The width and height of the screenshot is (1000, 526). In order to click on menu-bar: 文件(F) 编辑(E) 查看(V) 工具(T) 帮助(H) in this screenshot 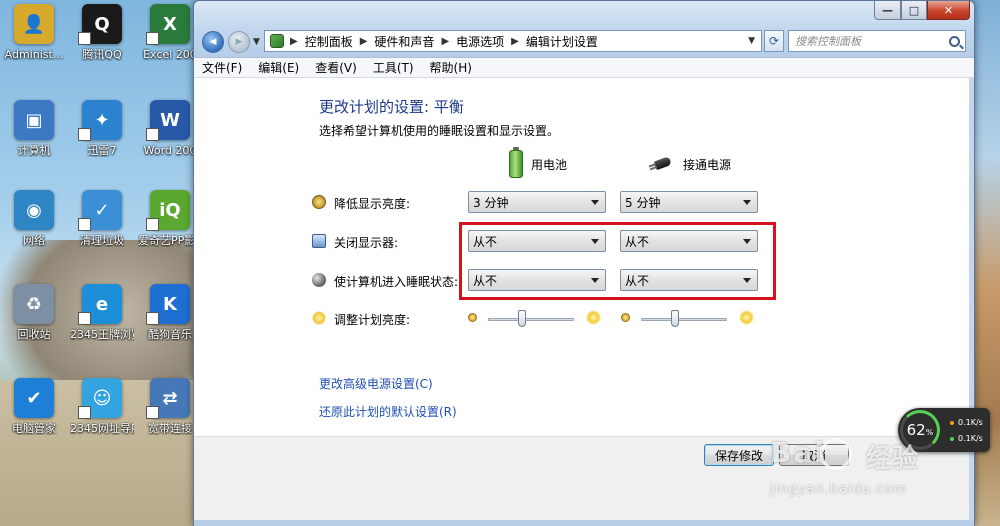, I will do `click(584, 67)`.